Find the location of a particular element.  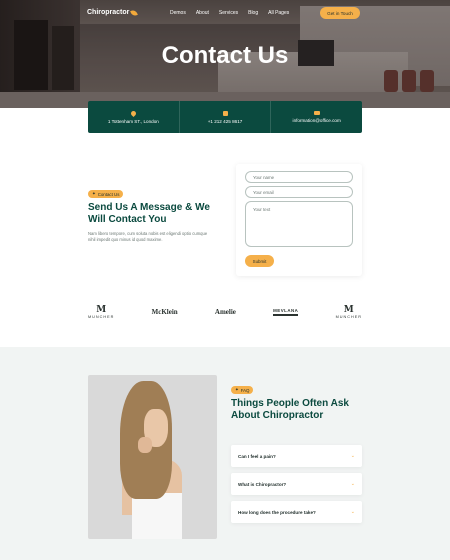

badge-label: Contact Us is located at coordinates (108, 194).